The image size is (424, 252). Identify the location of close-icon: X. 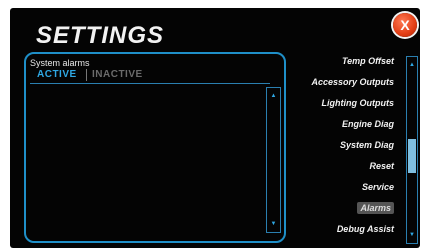
(405, 25).